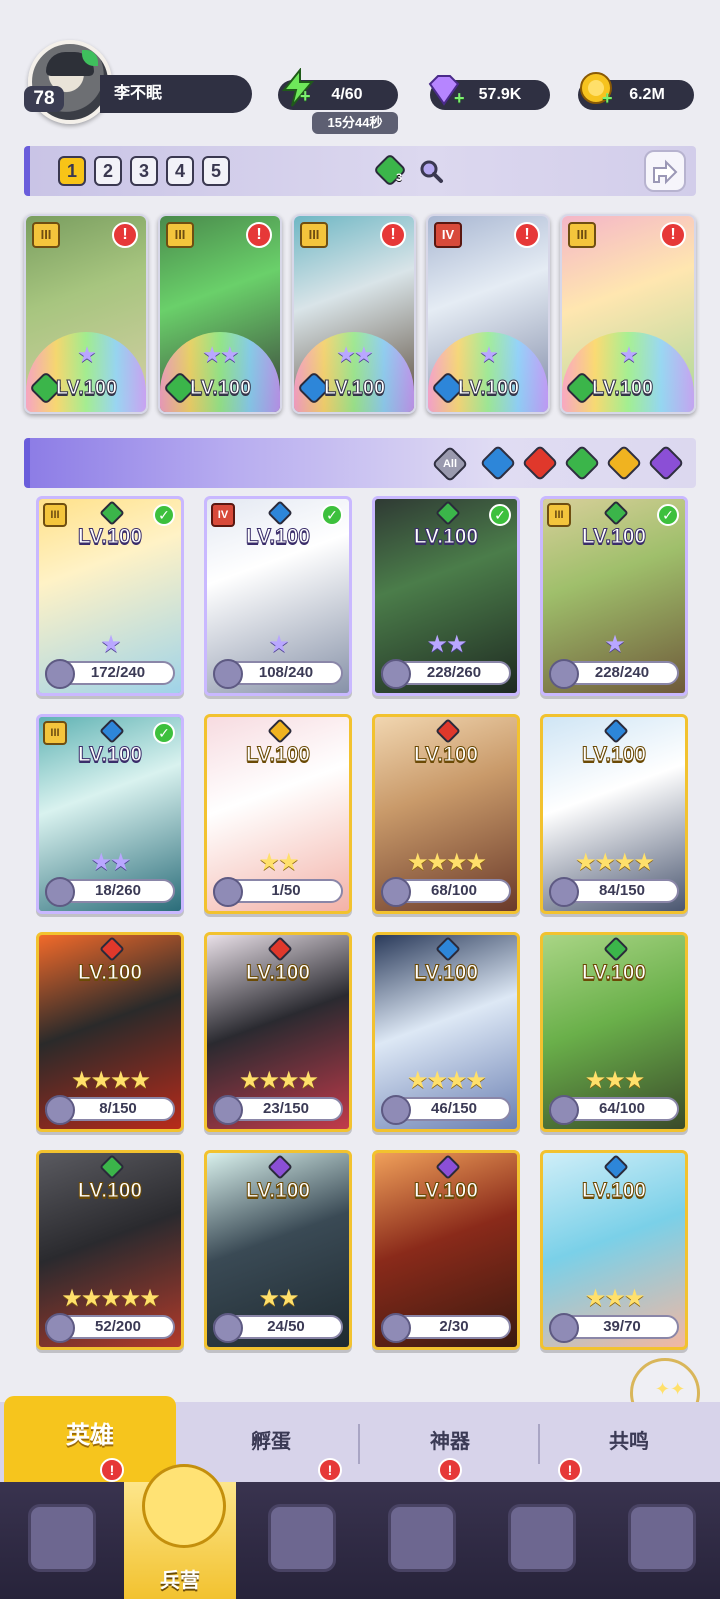 This screenshot has width=720, height=1599. I want to click on team-slot-4: 4, so click(180, 171).